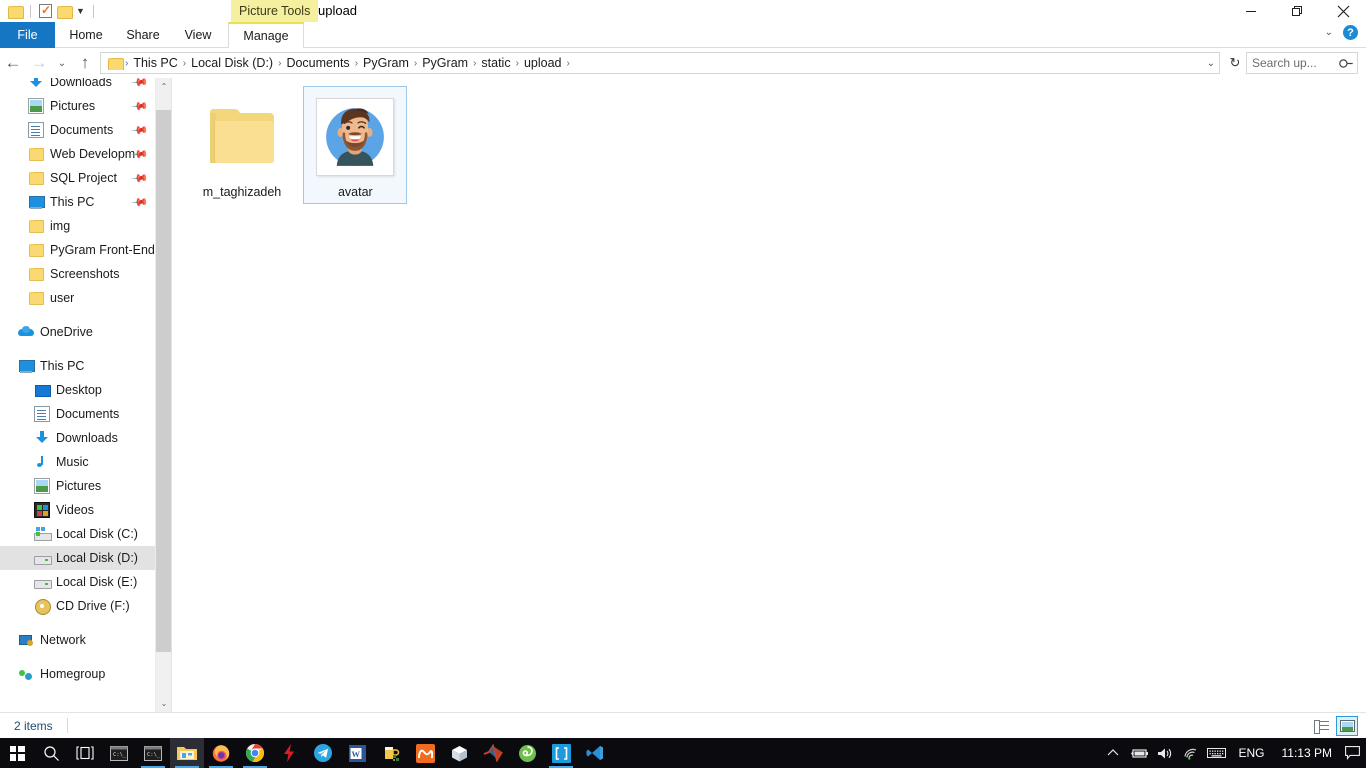  Describe the element at coordinates (77, 438) in the screenshot. I see `sidebar-item-downloads: Downloads` at that location.